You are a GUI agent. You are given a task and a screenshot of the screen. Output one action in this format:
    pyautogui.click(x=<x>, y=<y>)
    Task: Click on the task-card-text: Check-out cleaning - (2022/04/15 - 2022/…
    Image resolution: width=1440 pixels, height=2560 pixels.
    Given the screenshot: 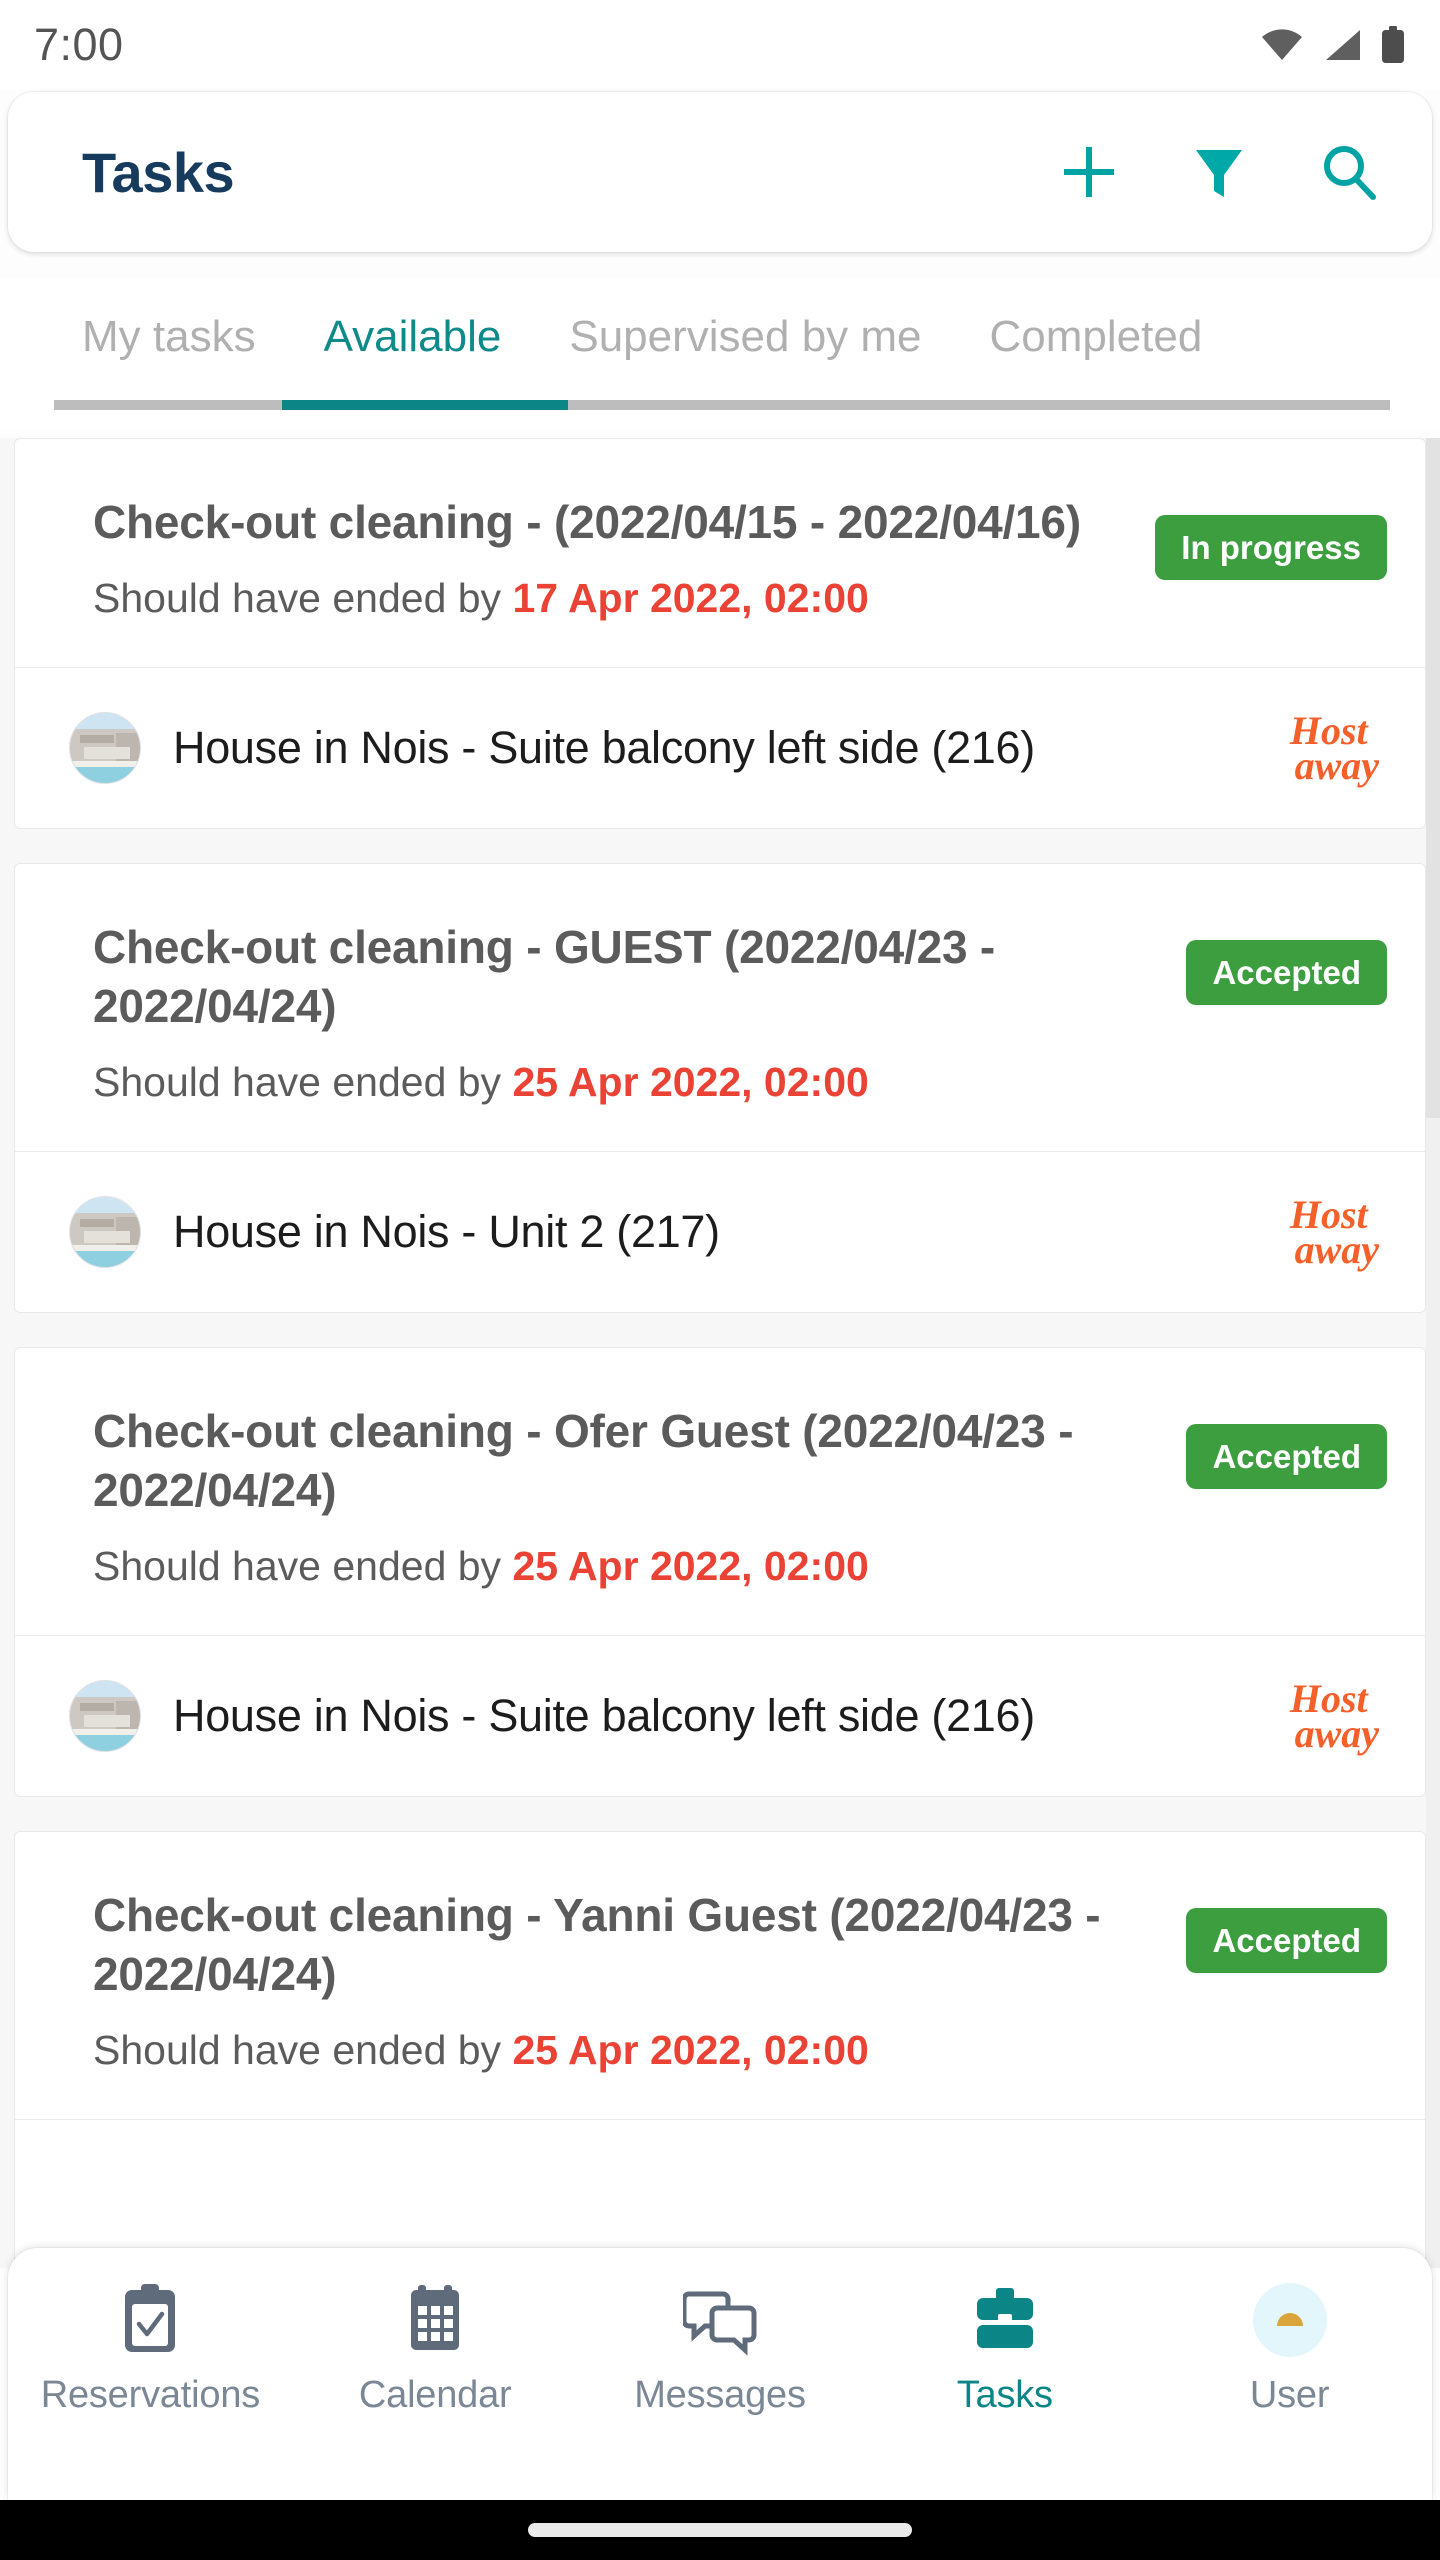 What is the action you would take?
    pyautogui.click(x=624, y=558)
    